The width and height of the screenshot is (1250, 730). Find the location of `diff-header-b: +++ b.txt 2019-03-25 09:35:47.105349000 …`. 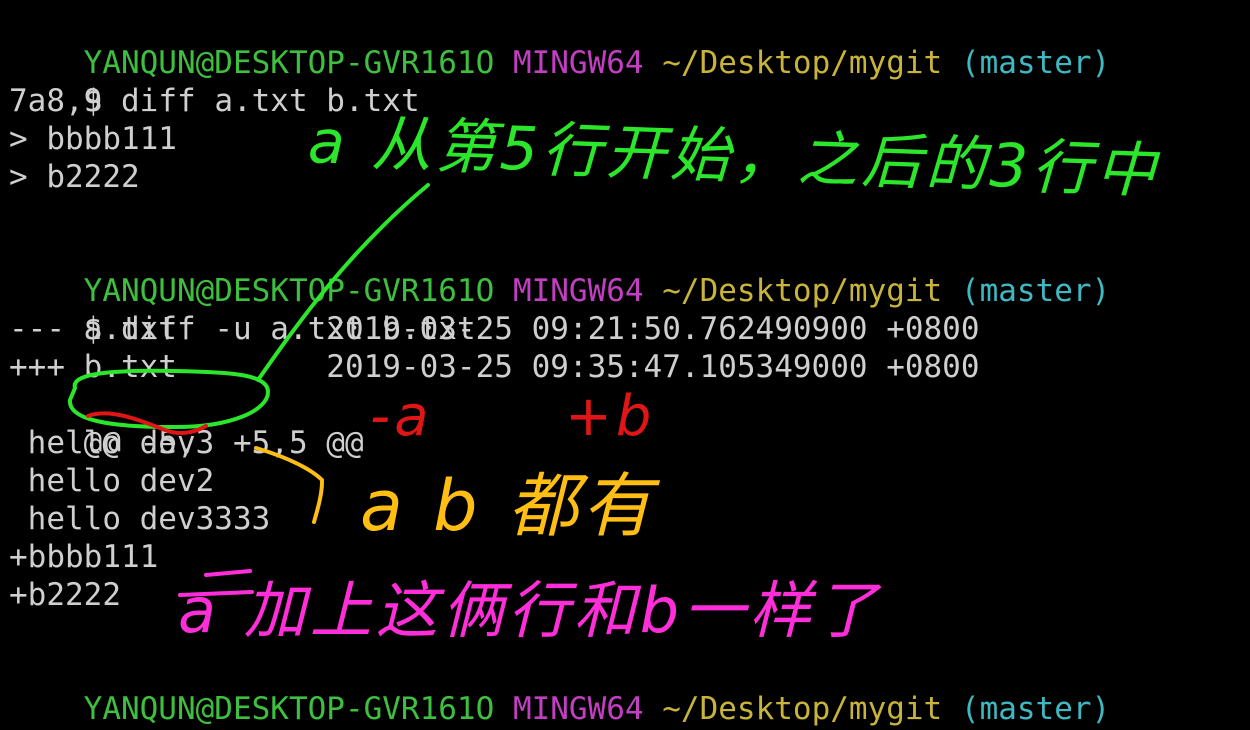

diff-header-b: +++ b.txt 2019-03-25 09:35:47.105349000 … is located at coordinates (494, 367).